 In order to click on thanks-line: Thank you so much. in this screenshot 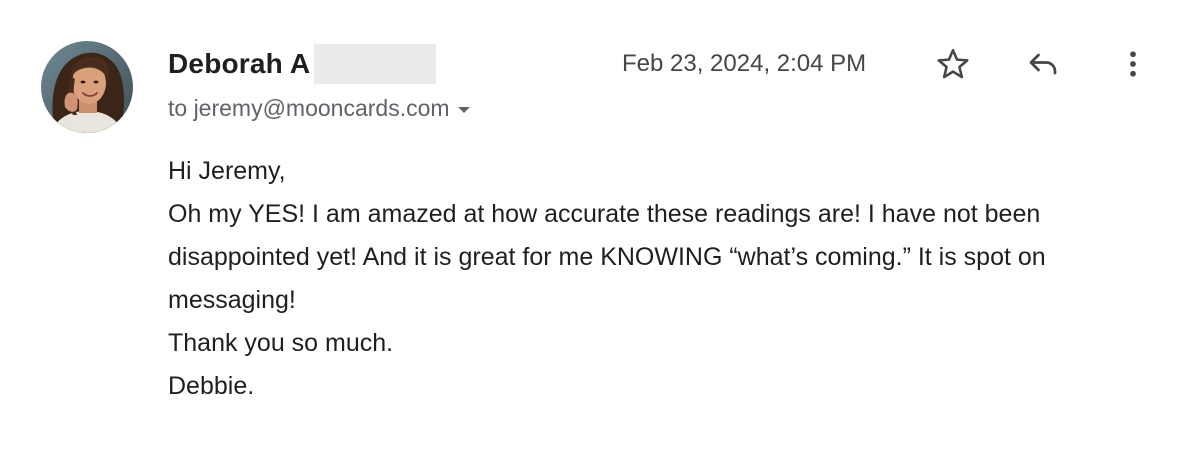, I will do `click(281, 343)`.